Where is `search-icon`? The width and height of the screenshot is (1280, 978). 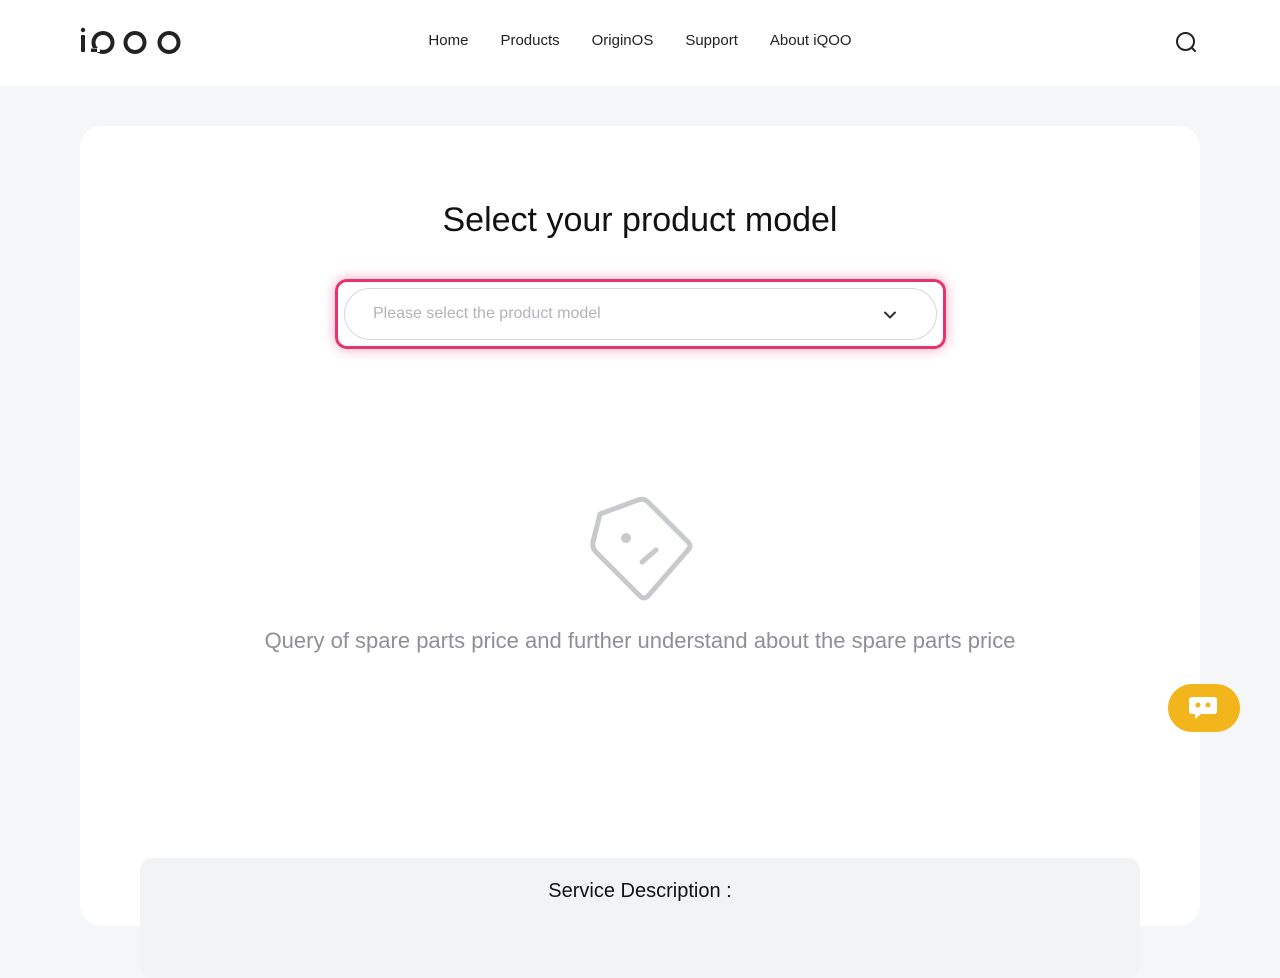
search-icon is located at coordinates (1186, 42).